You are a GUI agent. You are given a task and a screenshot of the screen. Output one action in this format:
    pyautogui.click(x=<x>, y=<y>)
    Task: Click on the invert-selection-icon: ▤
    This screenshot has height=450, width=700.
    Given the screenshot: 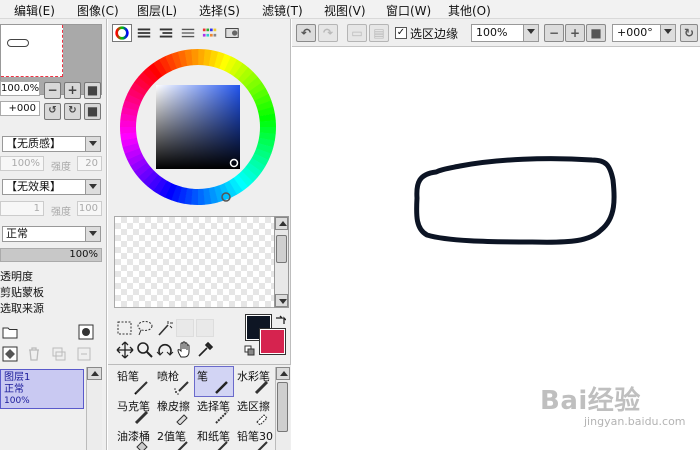 What is the action you would take?
    pyautogui.click(x=379, y=33)
    